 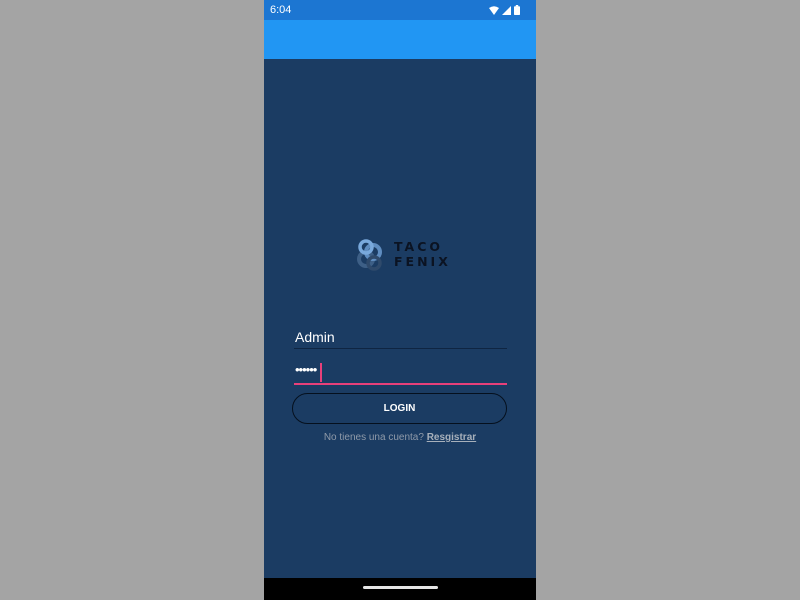 I want to click on register-prompt-row: No tienes una cuenta? Resgistrar, so click(x=400, y=437).